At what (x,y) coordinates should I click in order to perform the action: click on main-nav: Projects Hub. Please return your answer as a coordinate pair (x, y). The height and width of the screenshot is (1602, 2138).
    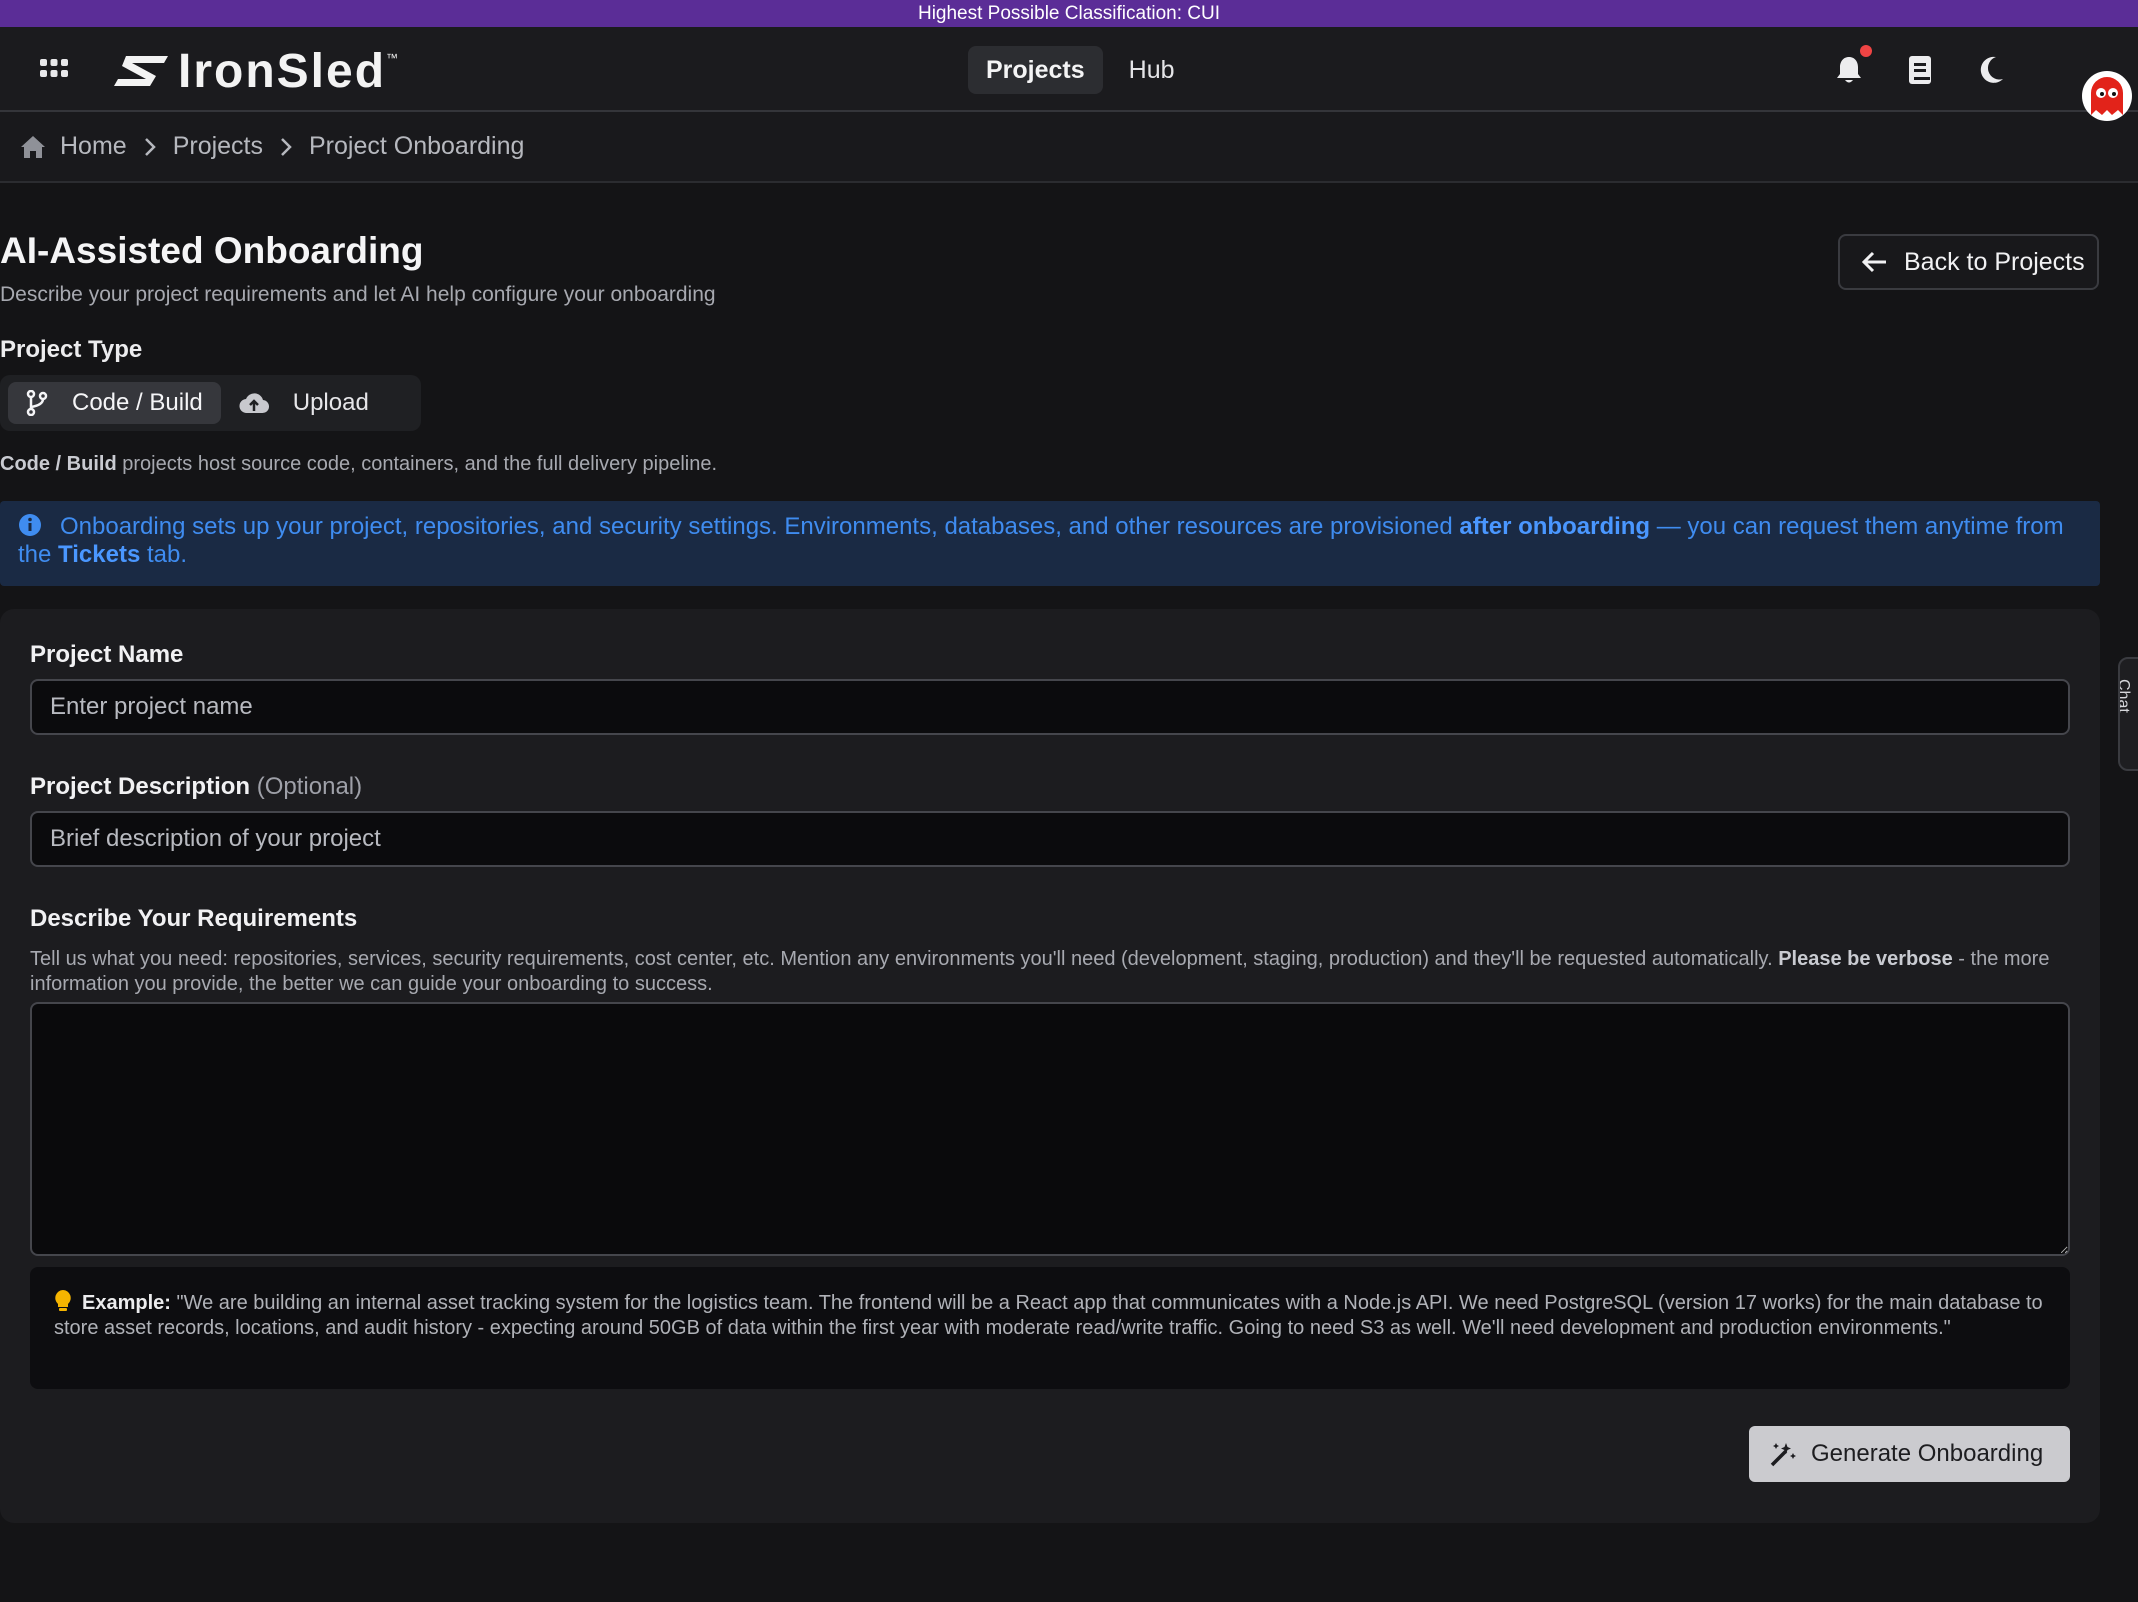
    Looking at the image, I should click on (1080, 70).